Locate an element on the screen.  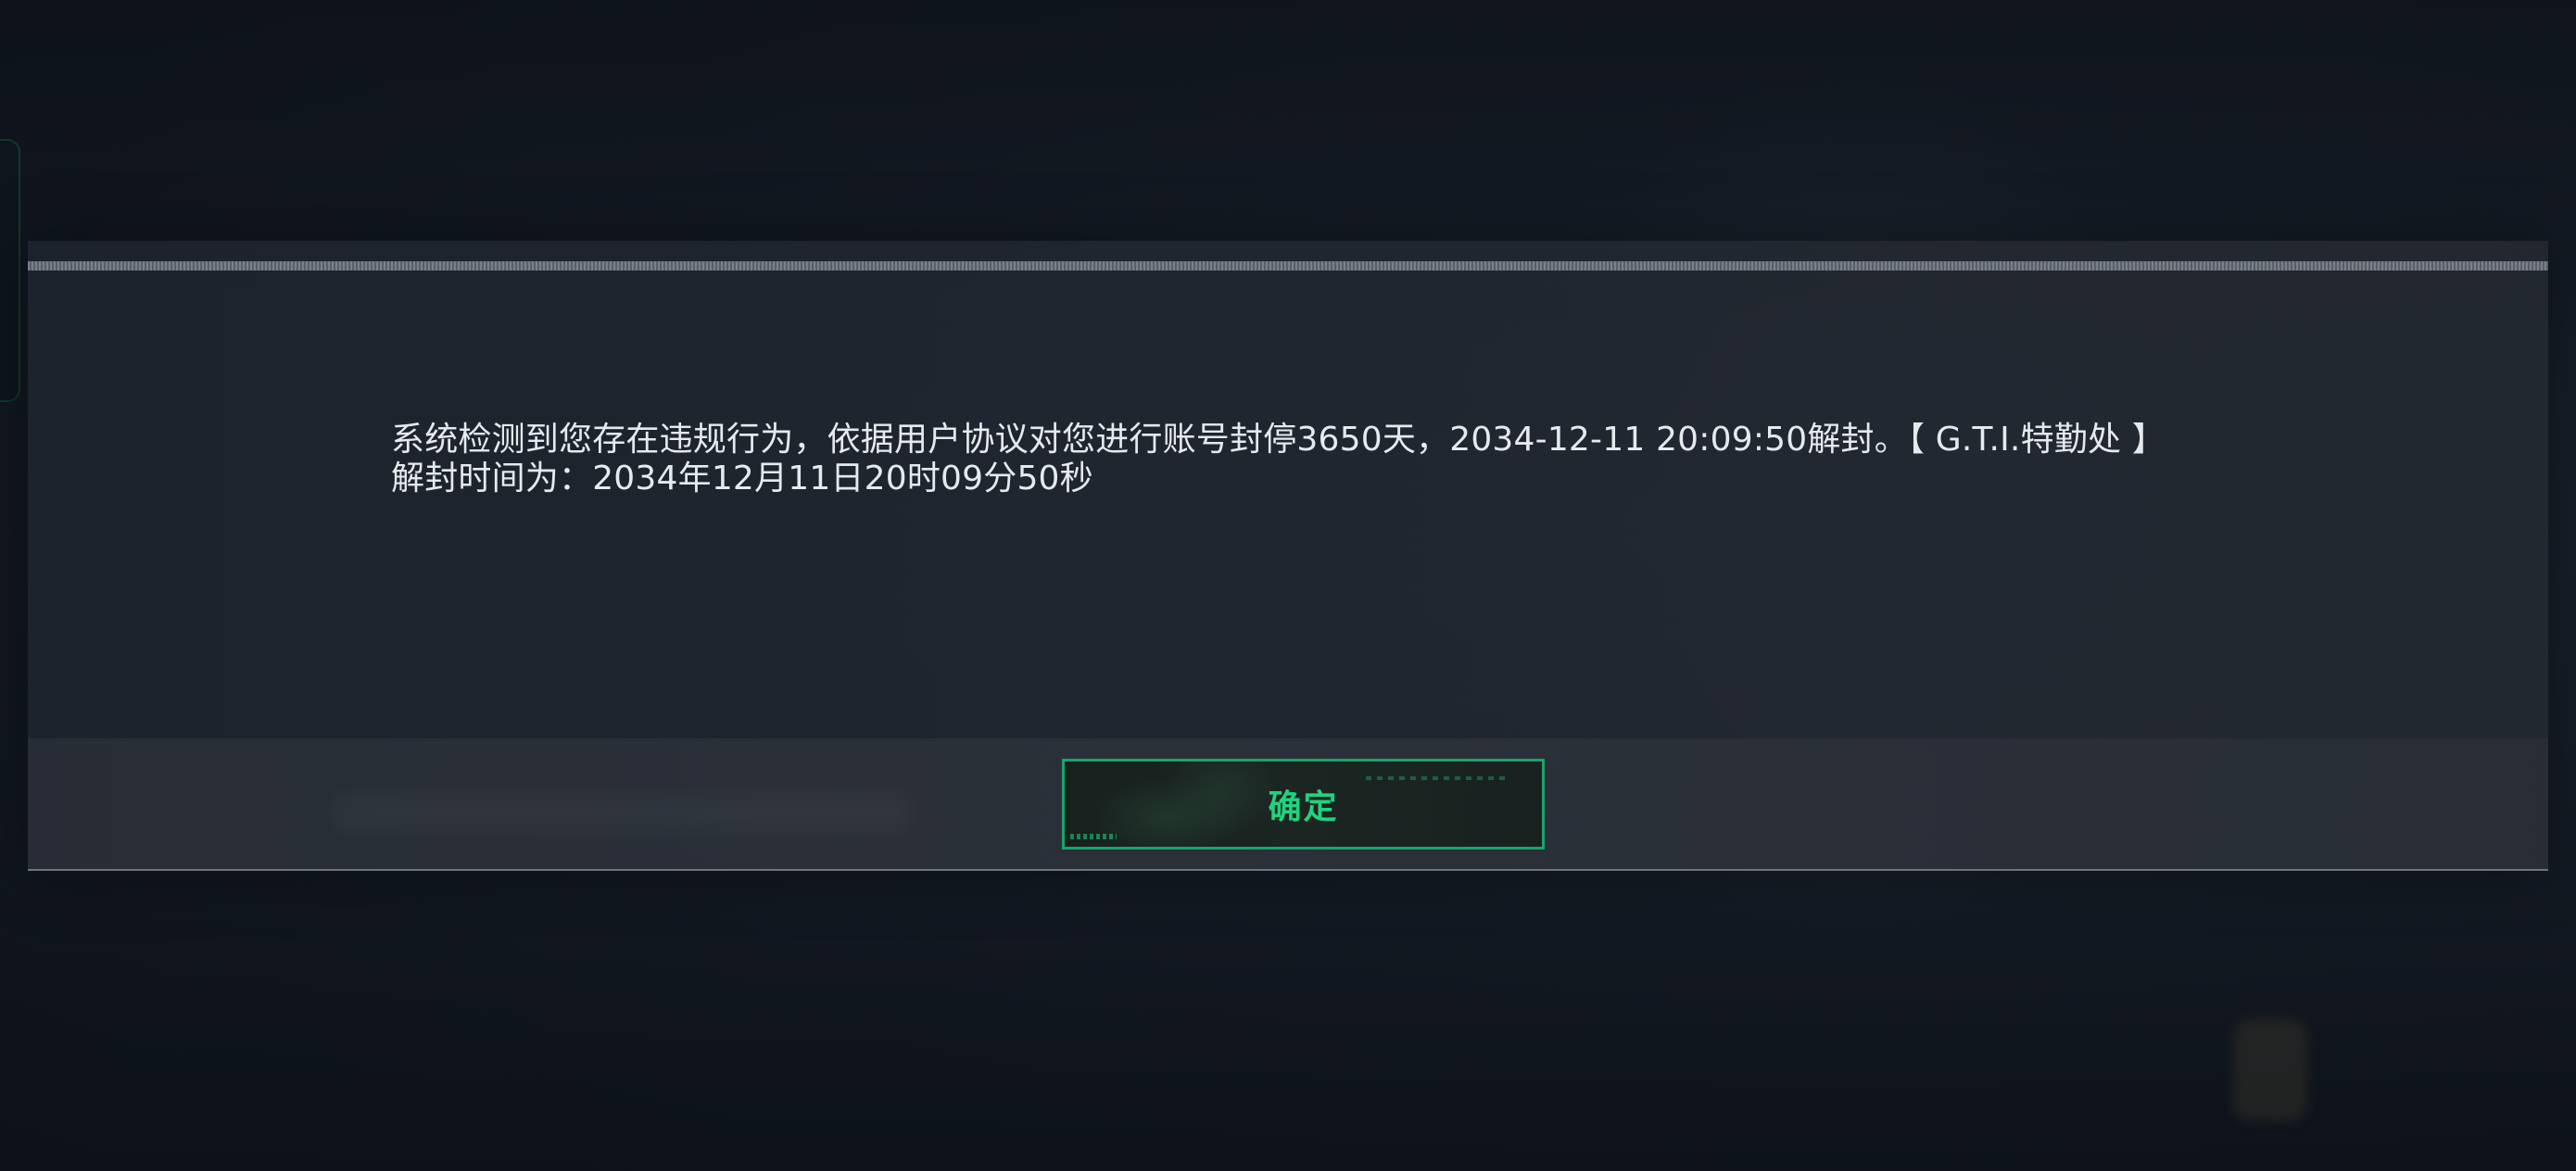
button-decoration-right is located at coordinates (1435, 778).